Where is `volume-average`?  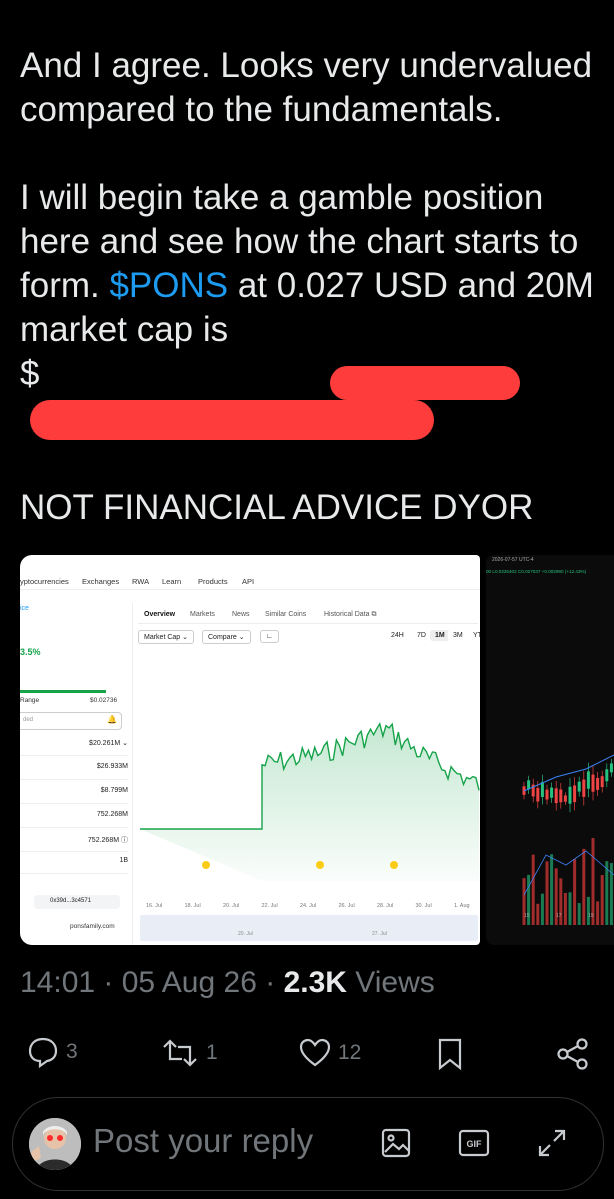 volume-average is located at coordinates (568, 873).